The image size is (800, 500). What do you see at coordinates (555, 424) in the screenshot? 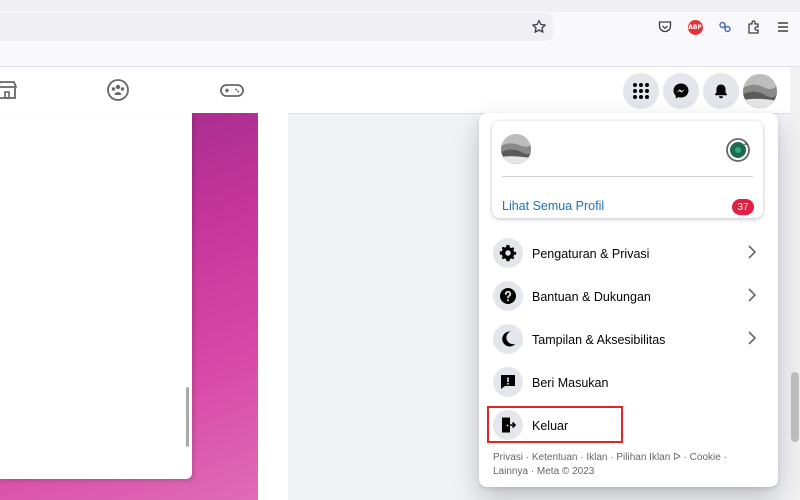
I see `logout-highlight-box` at bounding box center [555, 424].